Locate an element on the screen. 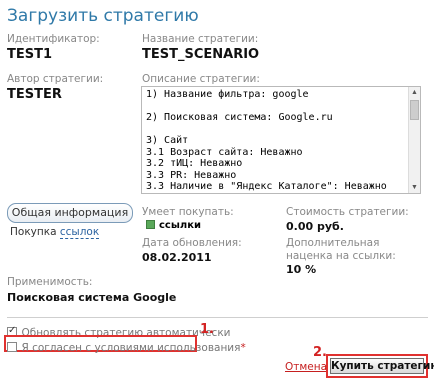  scroll-up-icon: ▲ is located at coordinates (414, 92).